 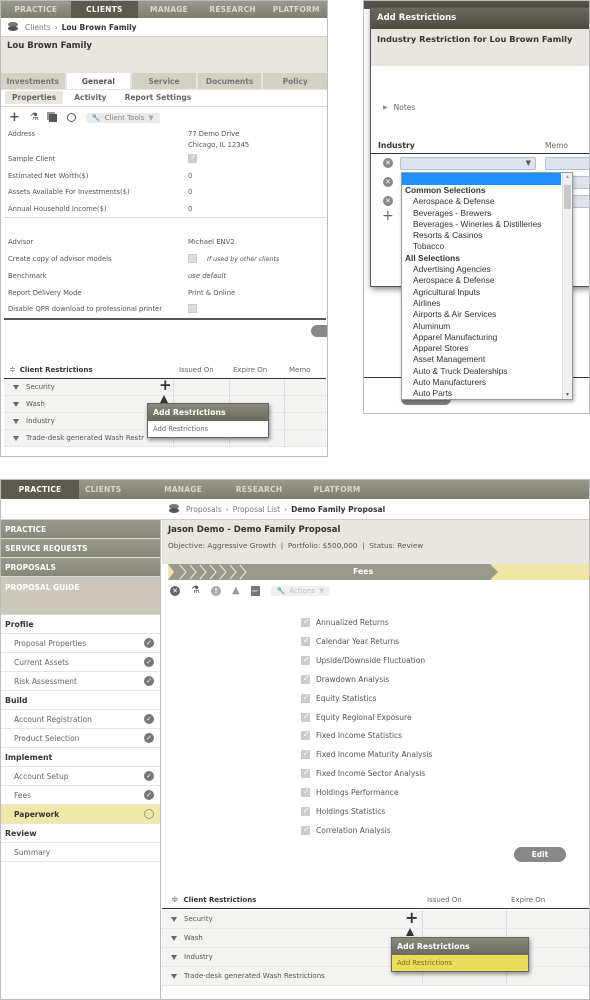 What do you see at coordinates (80, 643) in the screenshot?
I see `guide-item-proposal-properties: Proposal Properties ✓` at bounding box center [80, 643].